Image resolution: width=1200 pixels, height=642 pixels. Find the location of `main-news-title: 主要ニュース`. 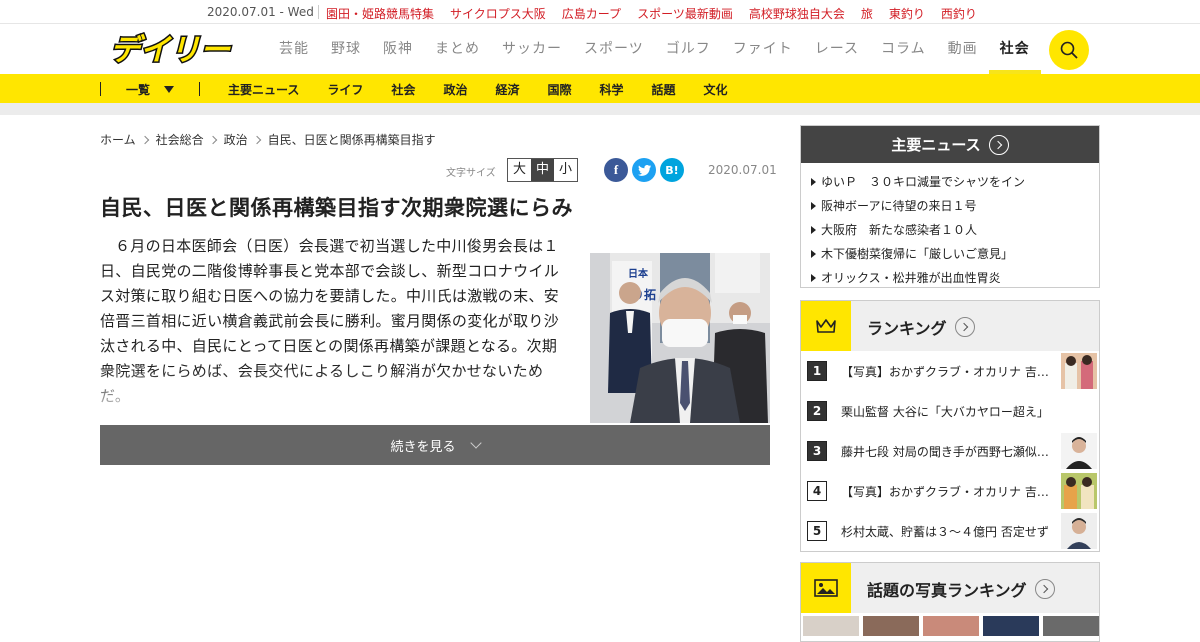

main-news-title: 主要ニュース is located at coordinates (936, 145).